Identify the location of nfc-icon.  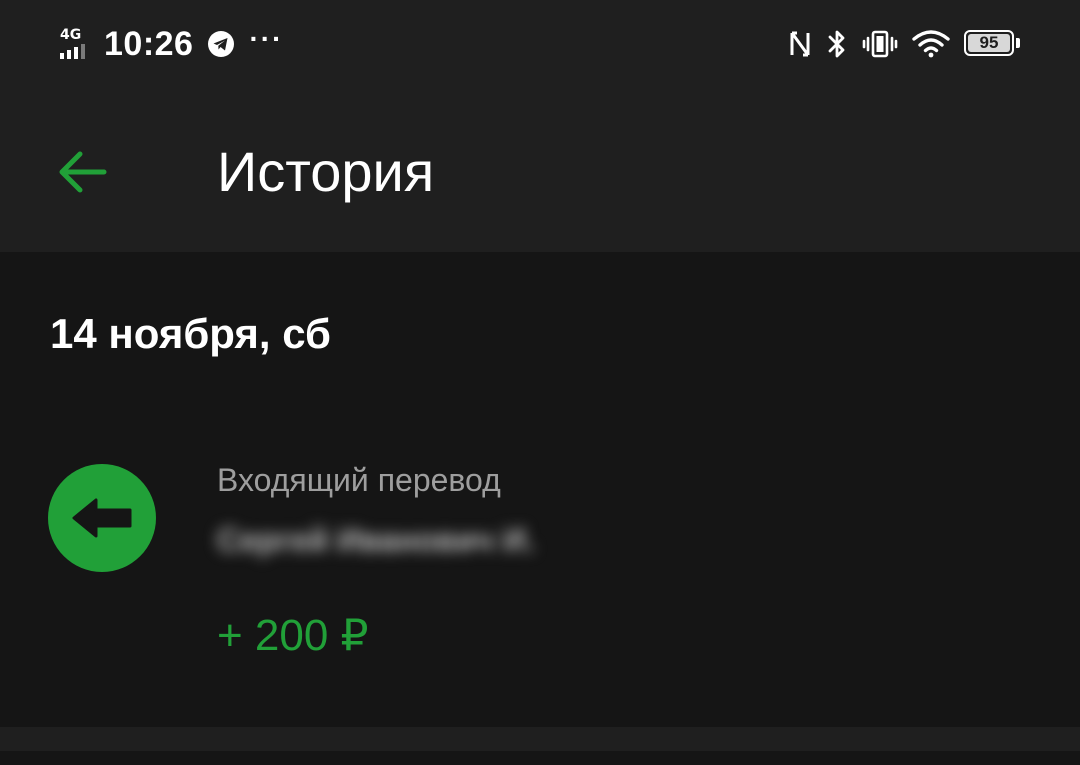
(800, 44).